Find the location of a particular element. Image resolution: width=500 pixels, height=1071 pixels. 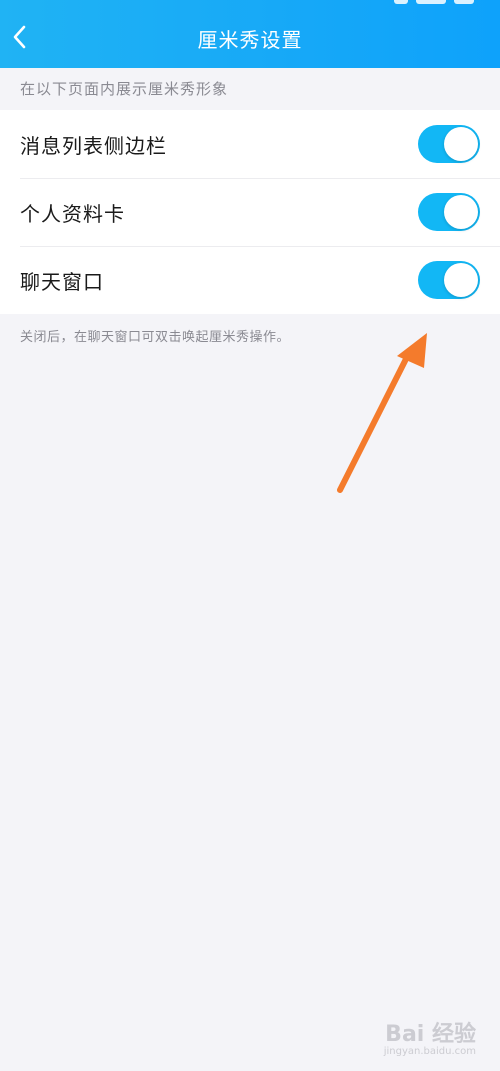

profile-card-toggle is located at coordinates (449, 212).